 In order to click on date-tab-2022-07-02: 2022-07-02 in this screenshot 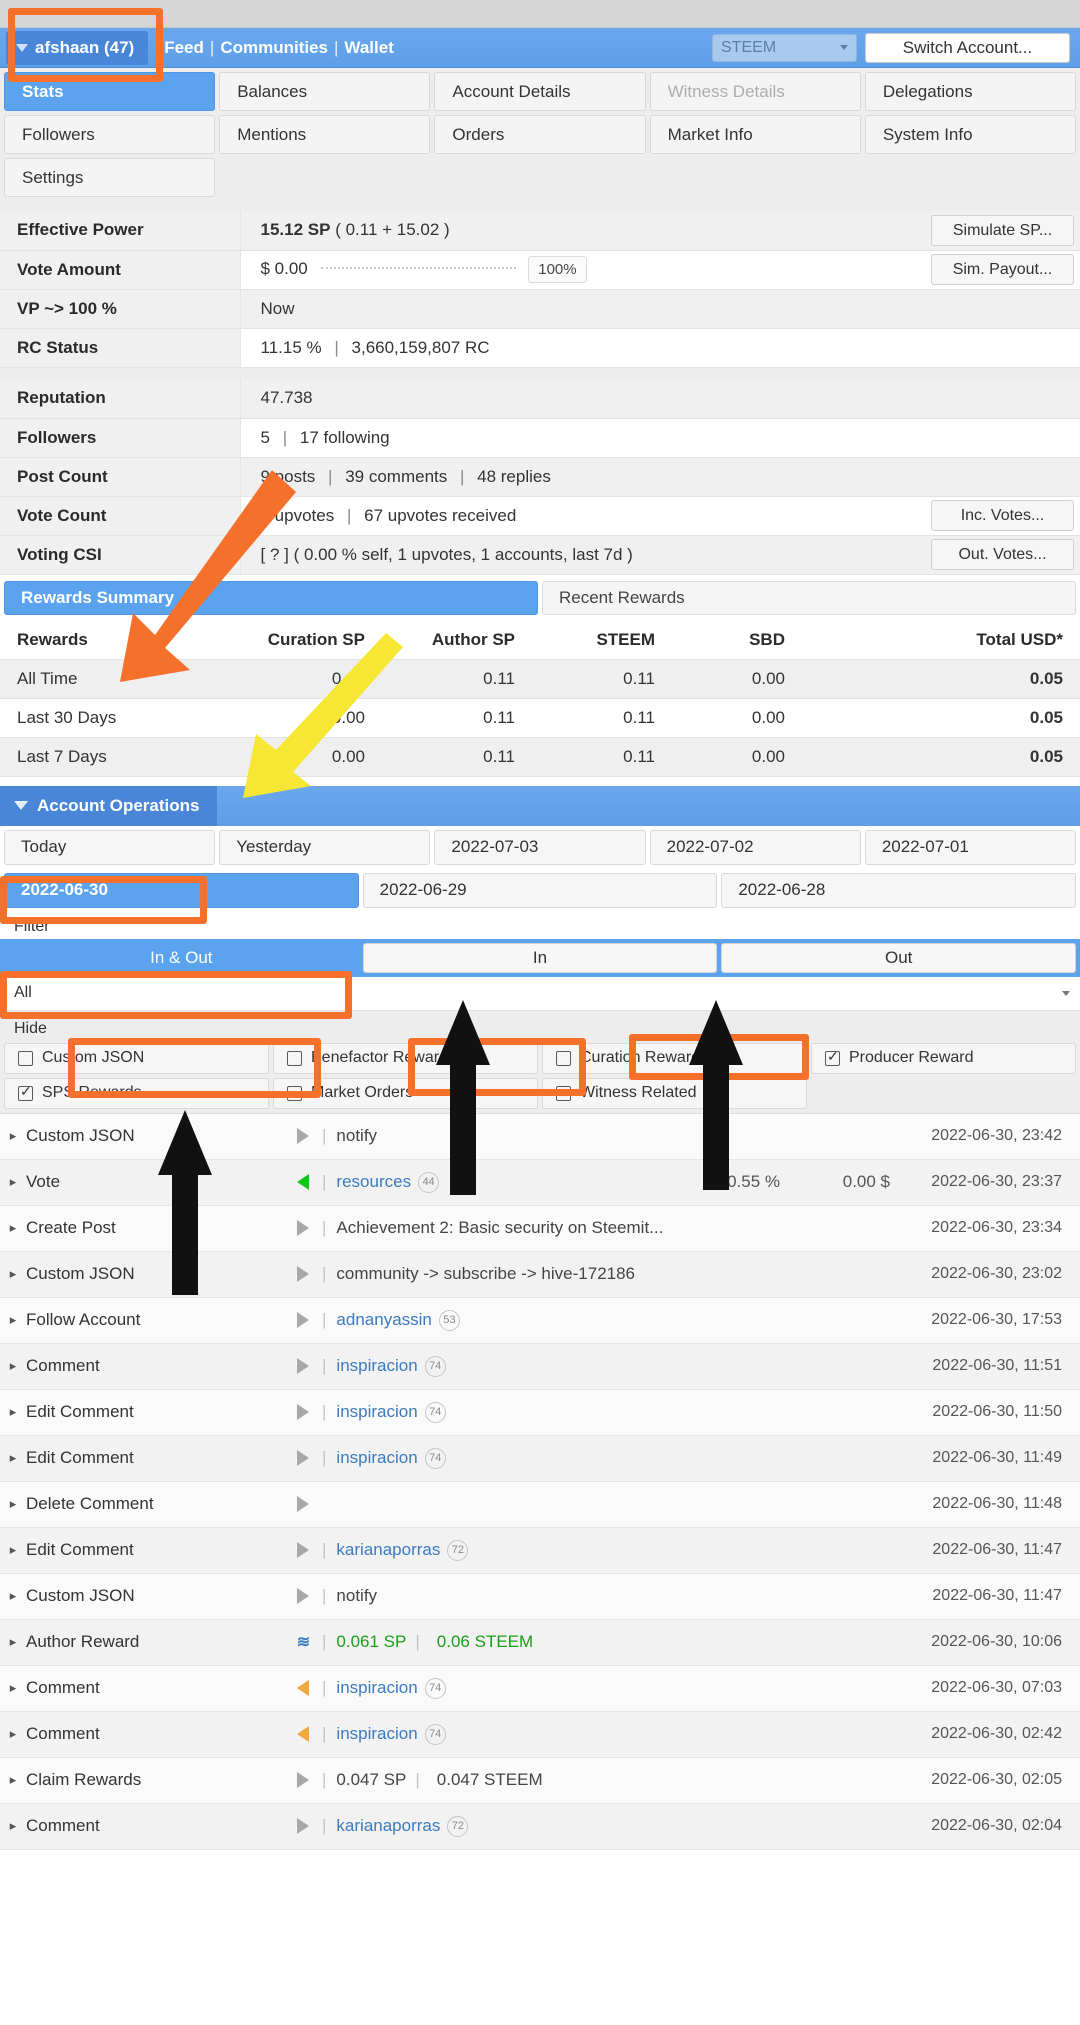, I will do `click(755, 847)`.